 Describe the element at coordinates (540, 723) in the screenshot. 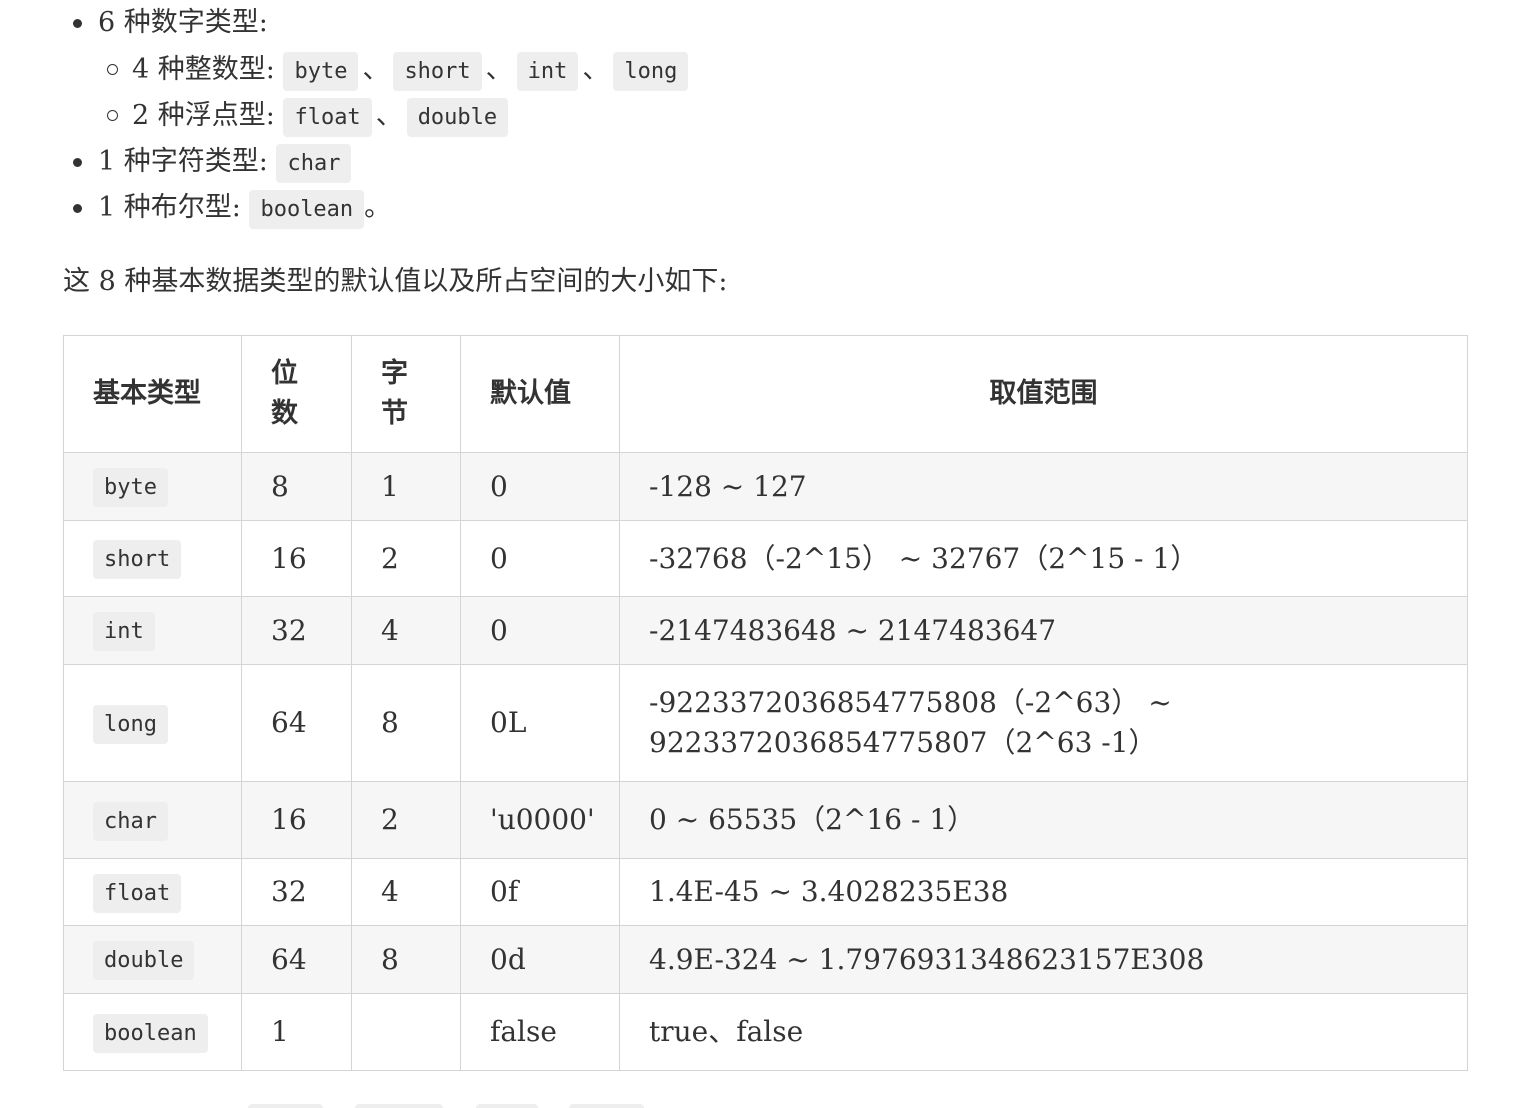

I see `cell-default: 0L` at that location.